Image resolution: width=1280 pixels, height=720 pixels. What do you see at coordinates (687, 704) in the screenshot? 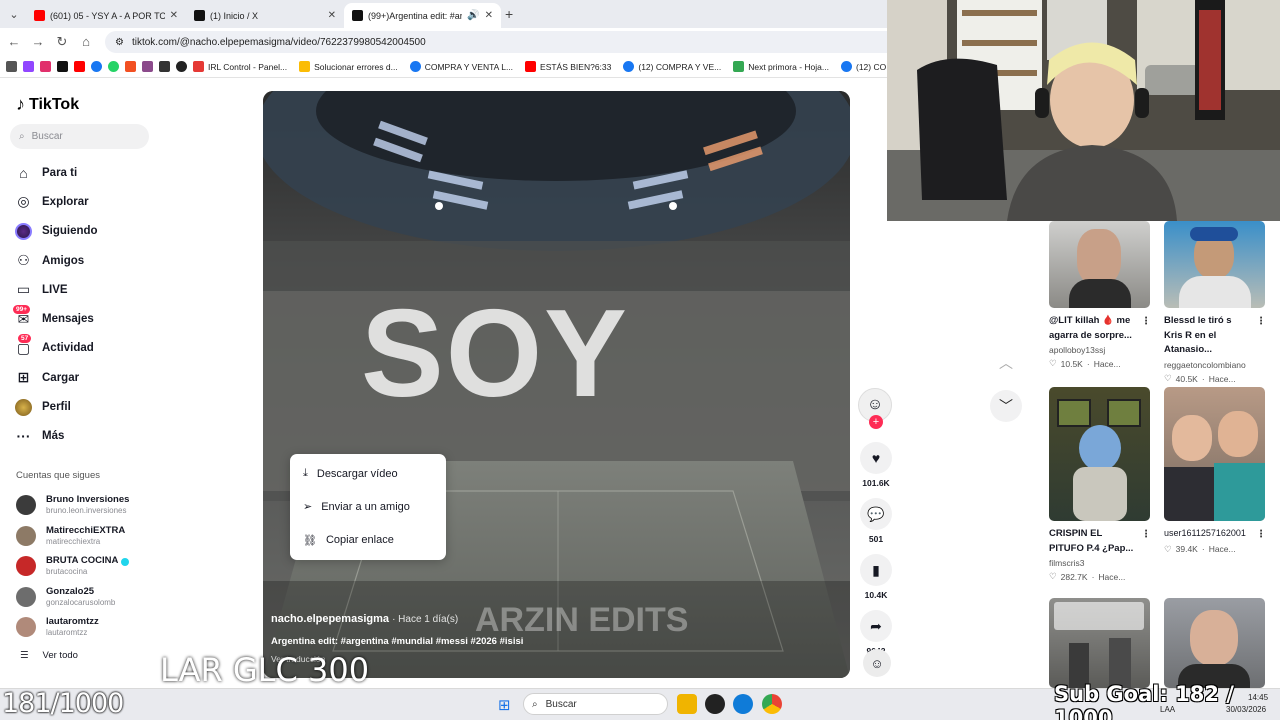
I see `file-explorer-icon` at bounding box center [687, 704].